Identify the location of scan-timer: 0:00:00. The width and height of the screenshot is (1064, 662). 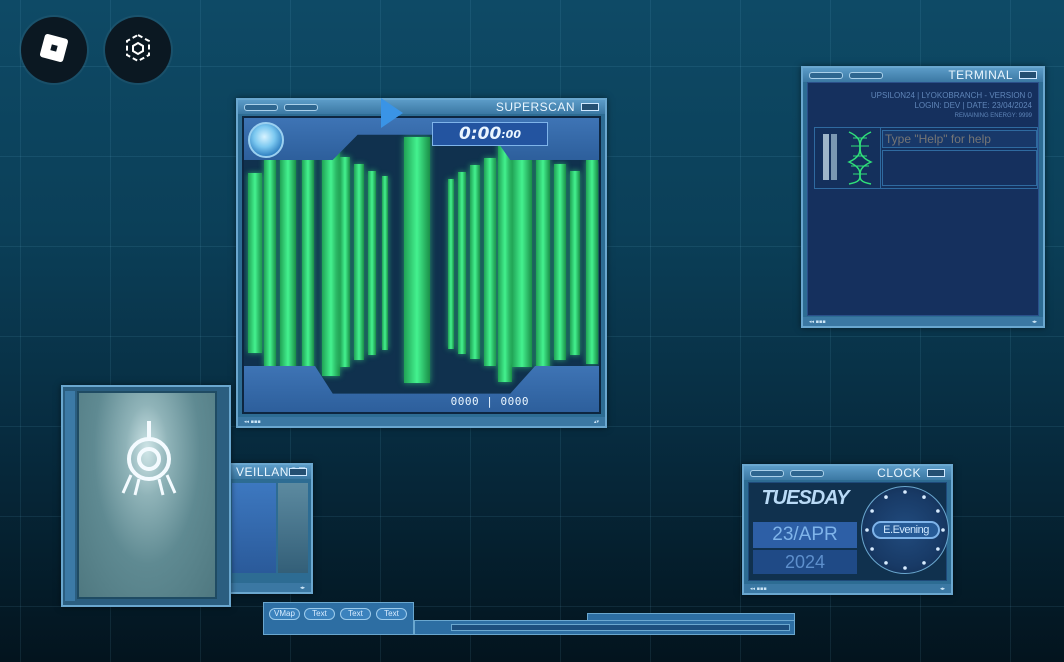
(490, 134).